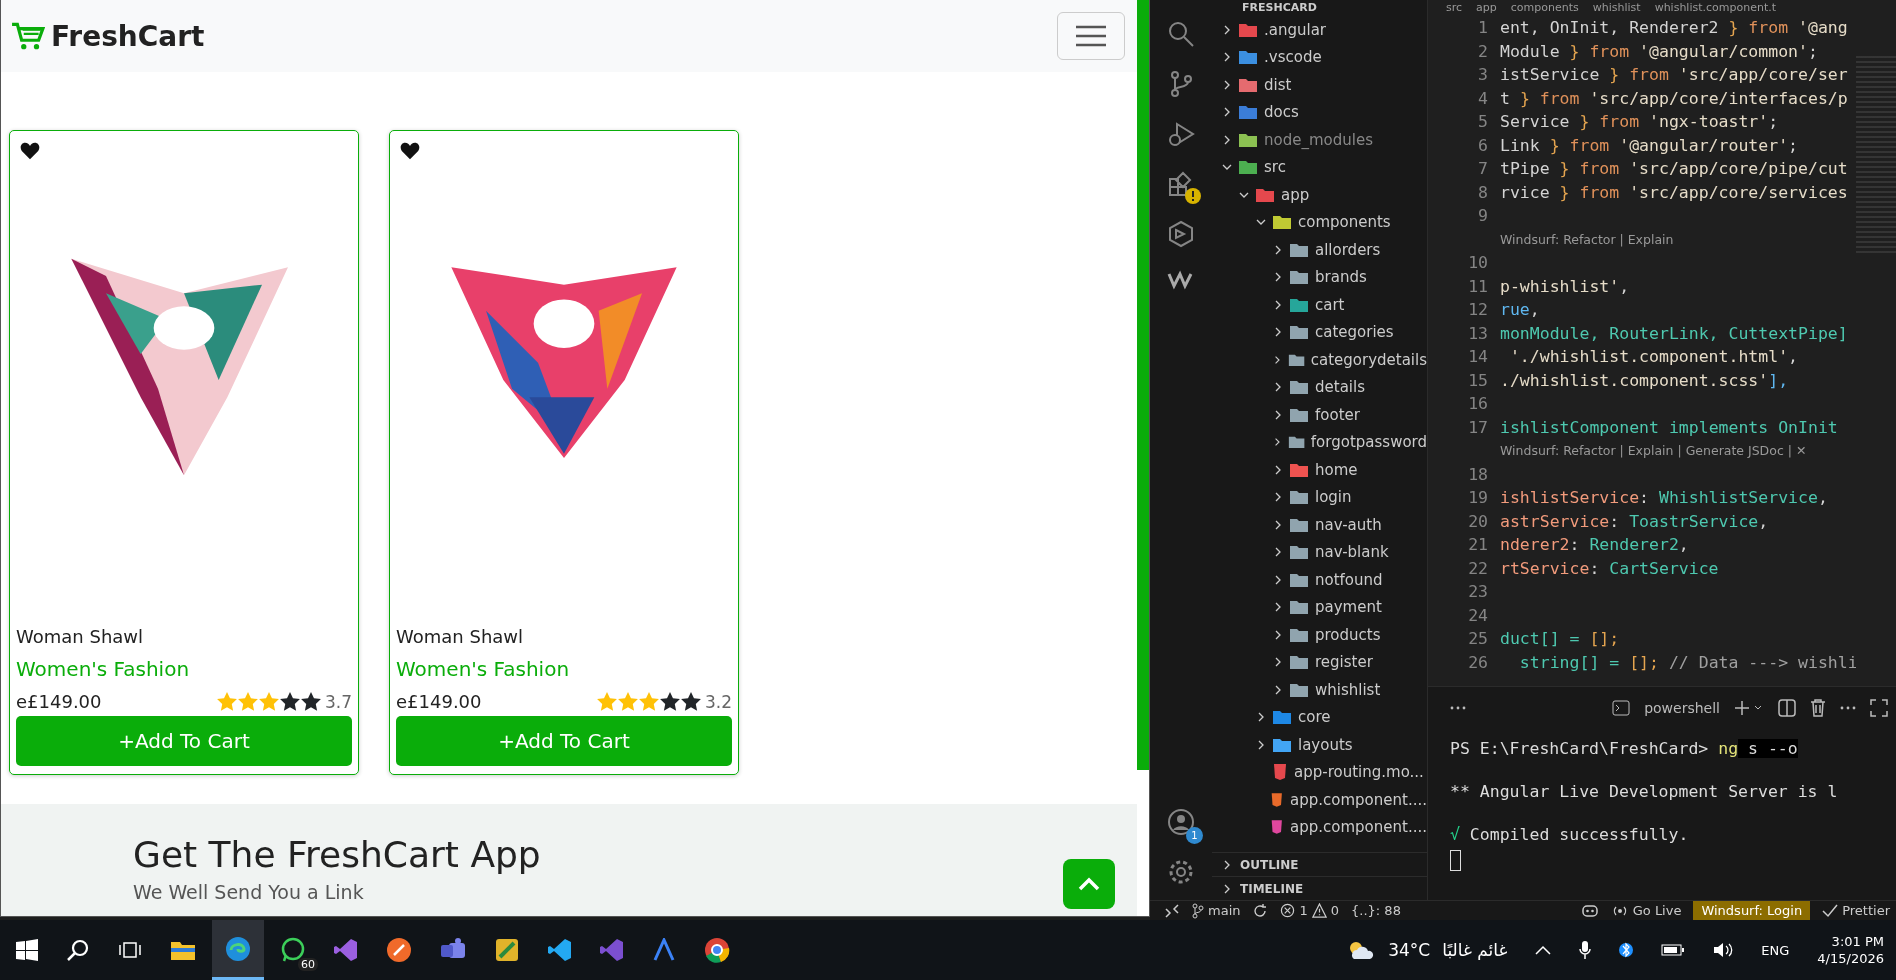 The height and width of the screenshot is (980, 1896). I want to click on add-terminal-icon, so click(1749, 708).